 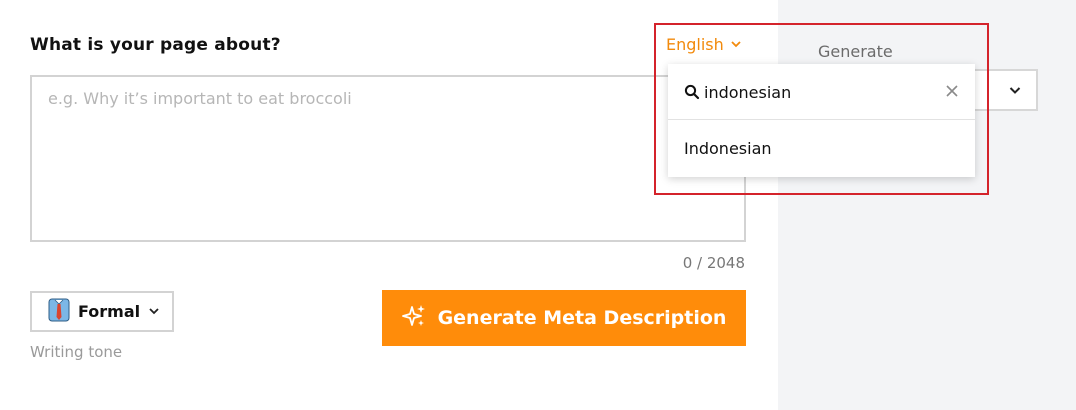 I want to click on language-search-input, so click(x=814, y=92).